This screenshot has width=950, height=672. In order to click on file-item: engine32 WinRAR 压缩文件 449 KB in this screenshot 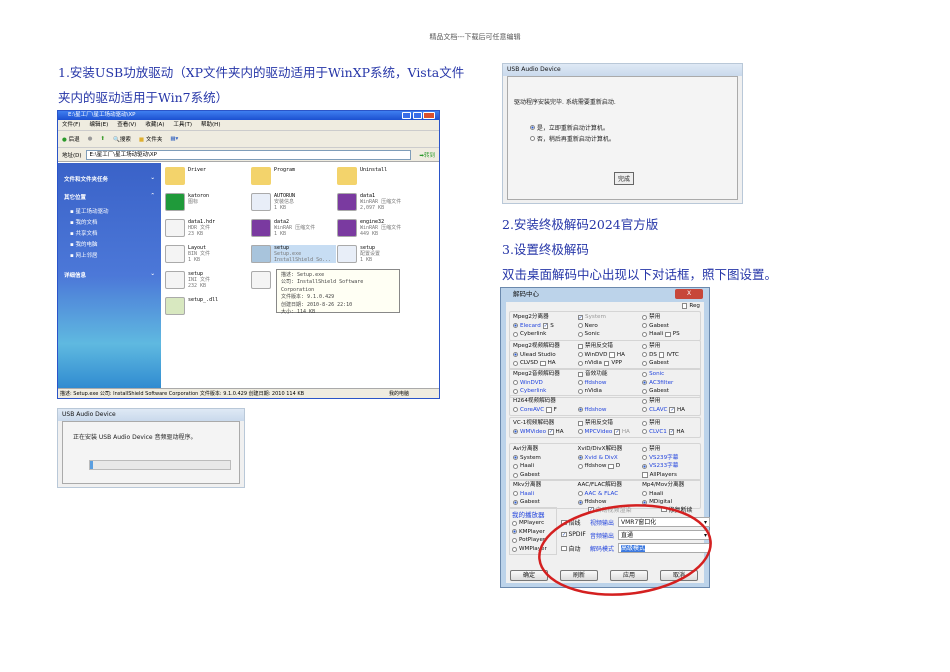, I will do `click(379, 228)`.